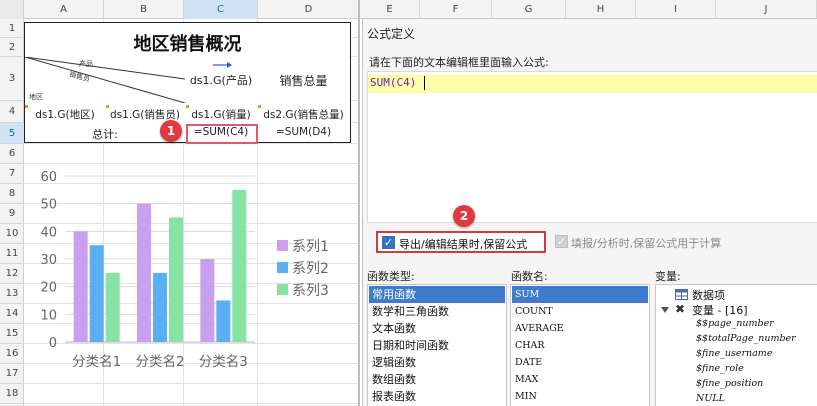  I want to click on row-header-7: 7, so click(12, 174).